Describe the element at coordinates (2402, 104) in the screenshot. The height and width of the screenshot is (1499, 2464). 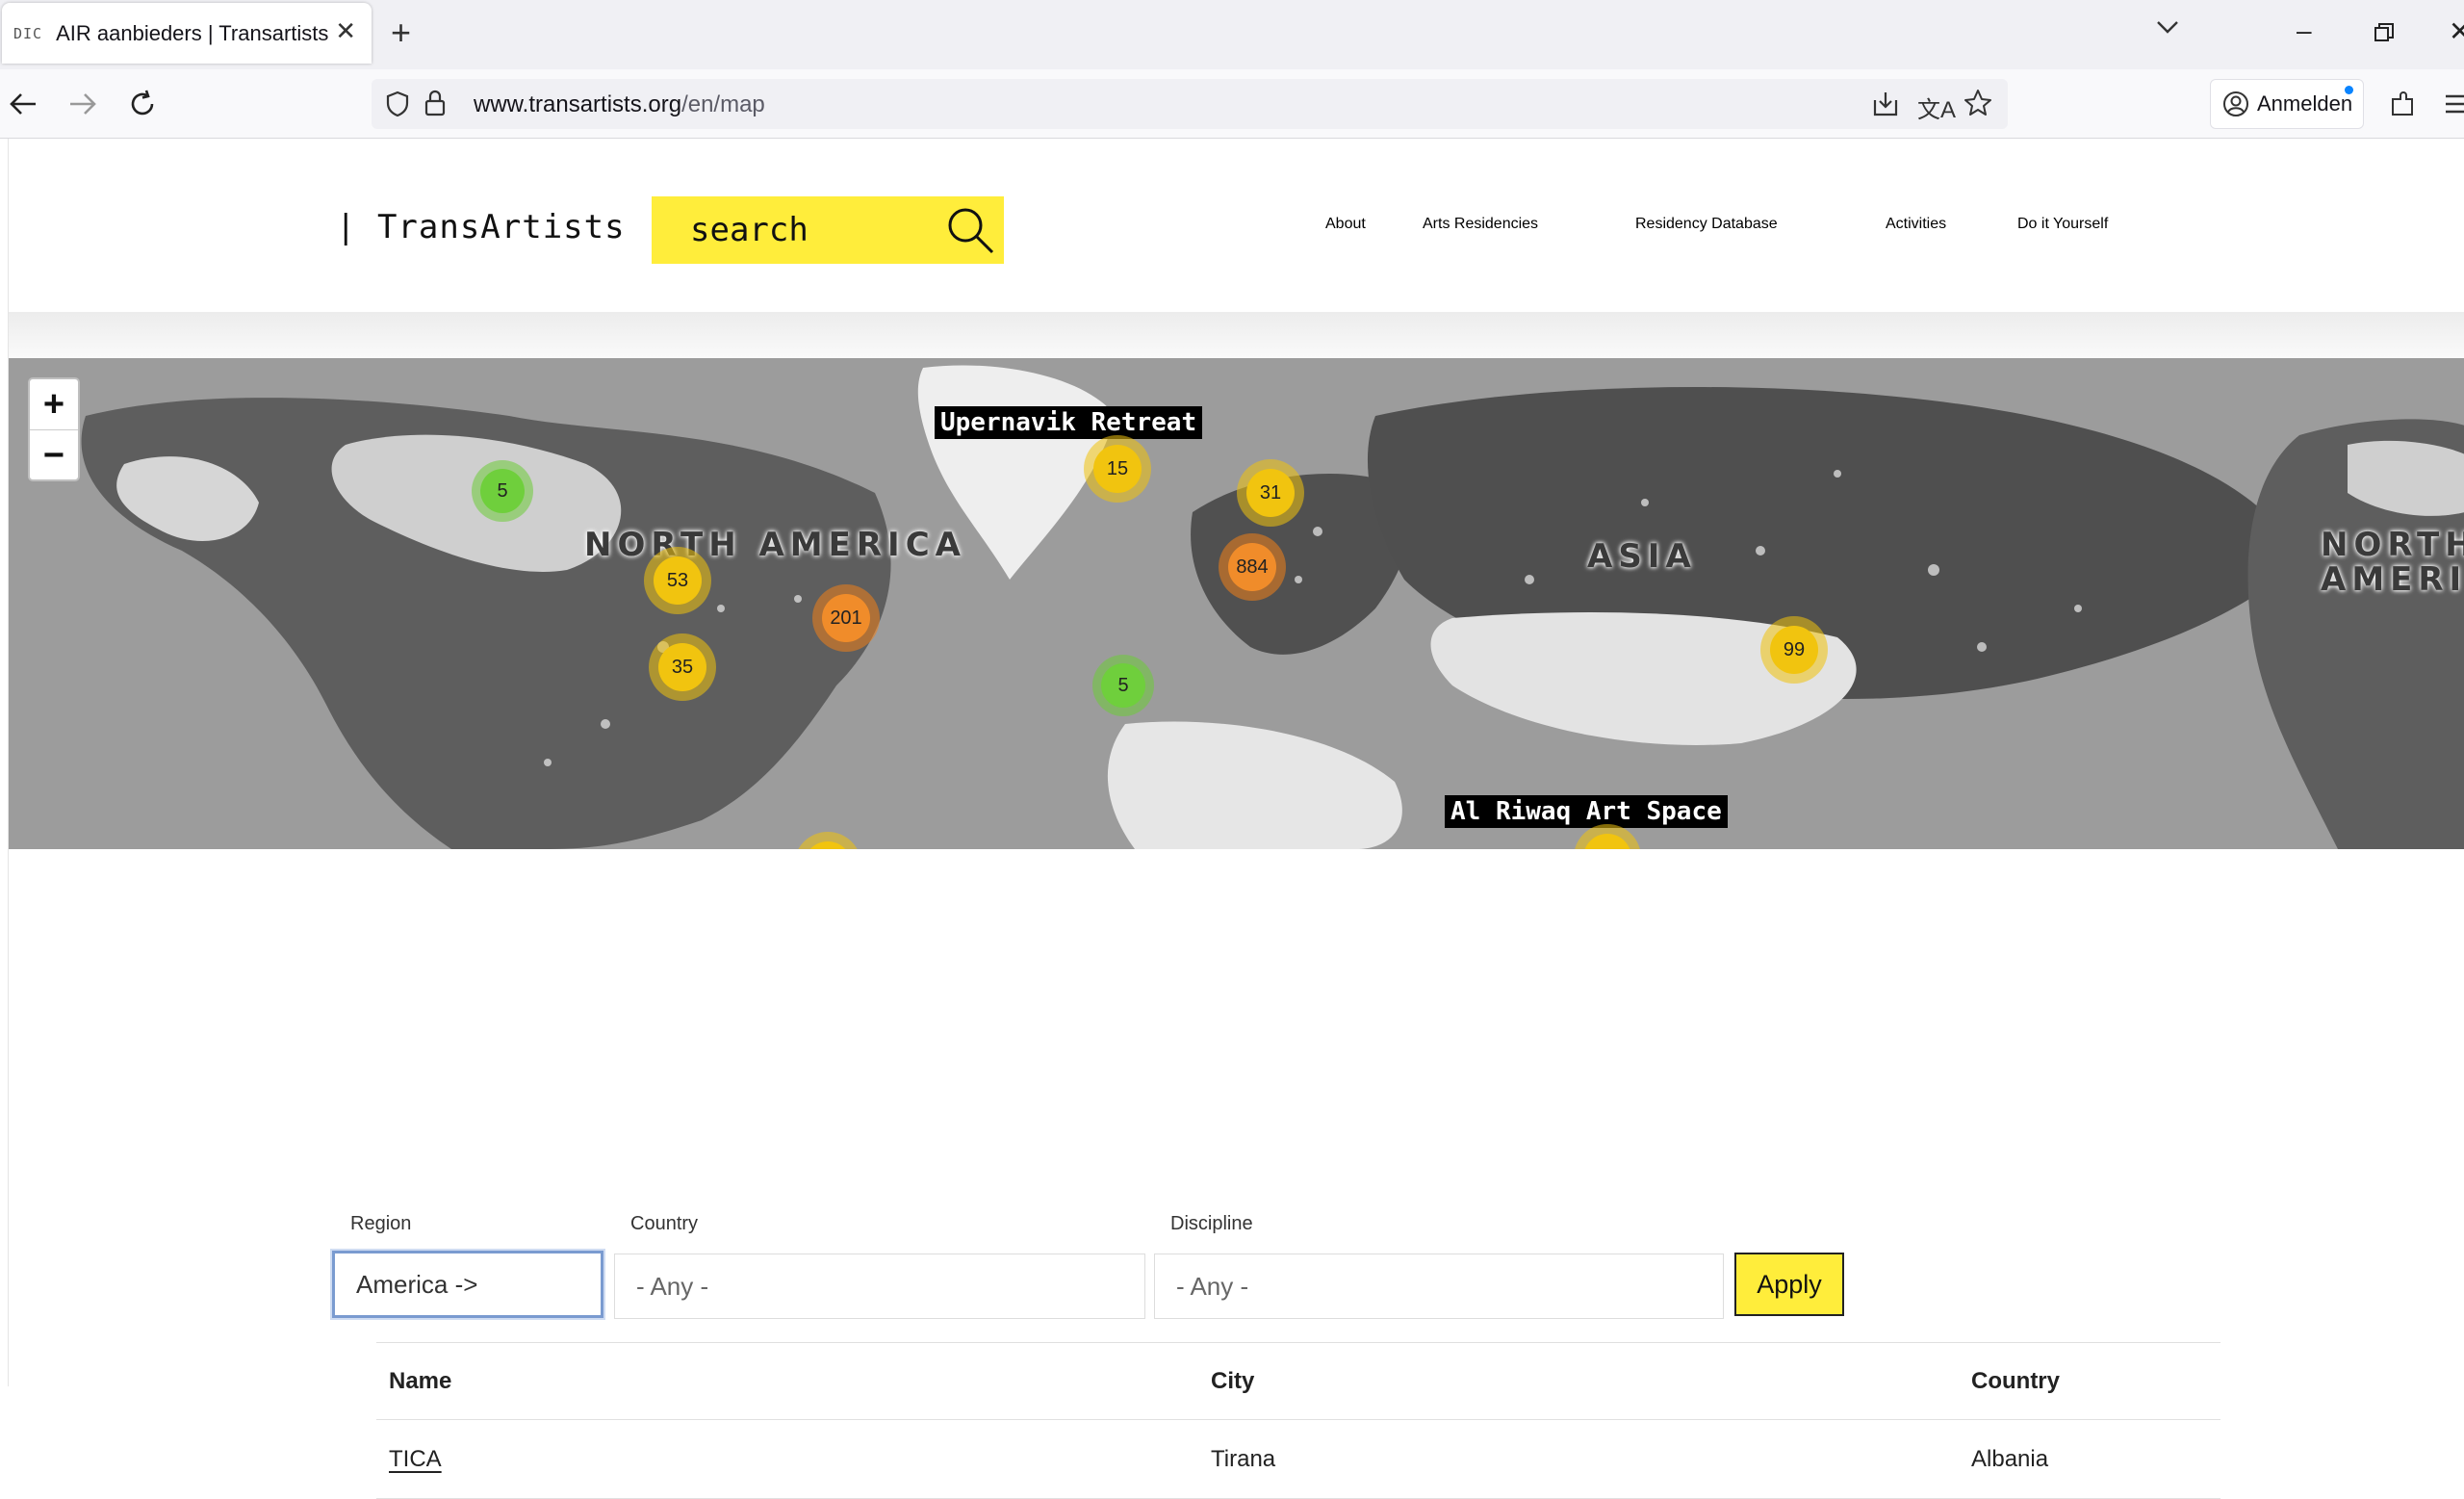
I see `extensions-icon` at that location.